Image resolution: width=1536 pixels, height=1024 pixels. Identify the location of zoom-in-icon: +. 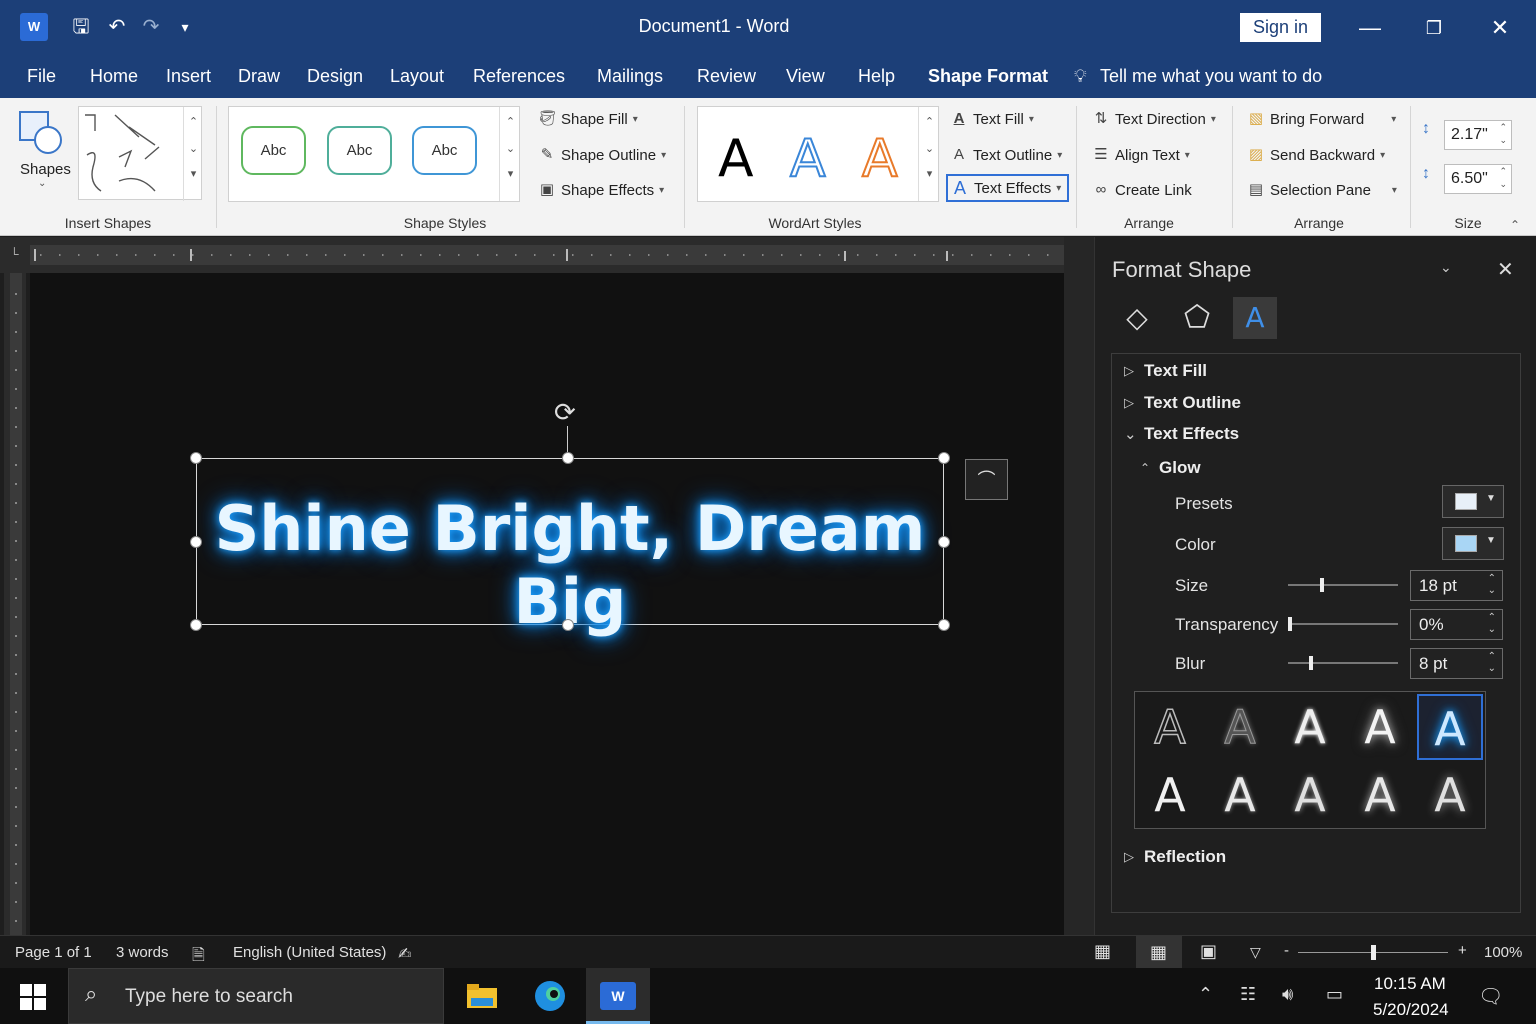
(1462, 950).